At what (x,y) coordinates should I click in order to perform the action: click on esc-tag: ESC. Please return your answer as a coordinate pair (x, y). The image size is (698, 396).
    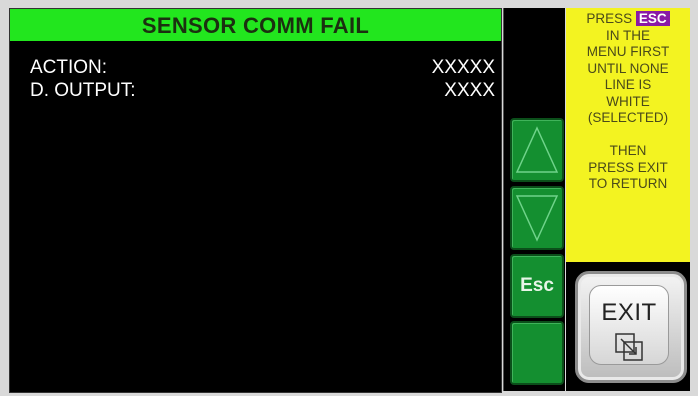
    Looking at the image, I should click on (652, 18).